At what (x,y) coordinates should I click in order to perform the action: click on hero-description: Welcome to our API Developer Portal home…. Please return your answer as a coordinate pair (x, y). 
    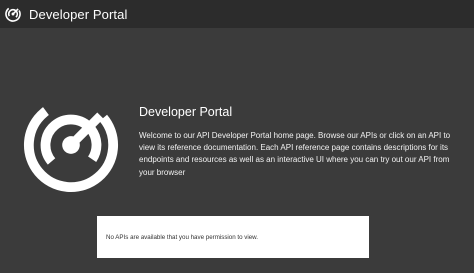
    Looking at the image, I should click on (295, 154).